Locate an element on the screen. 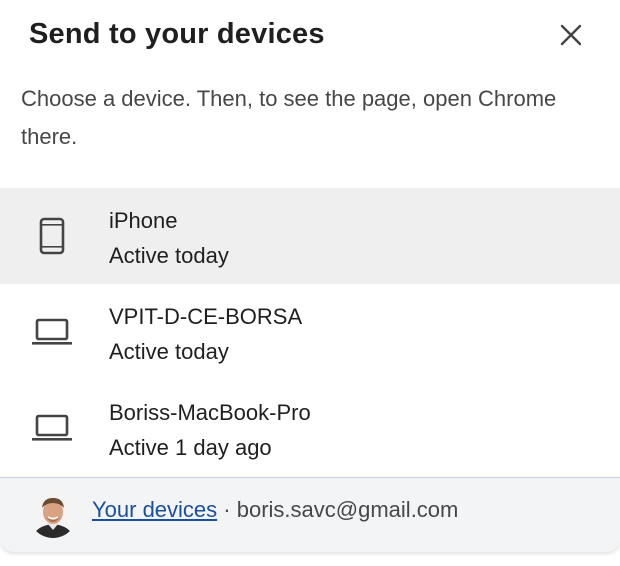  close-button is located at coordinates (571, 35).